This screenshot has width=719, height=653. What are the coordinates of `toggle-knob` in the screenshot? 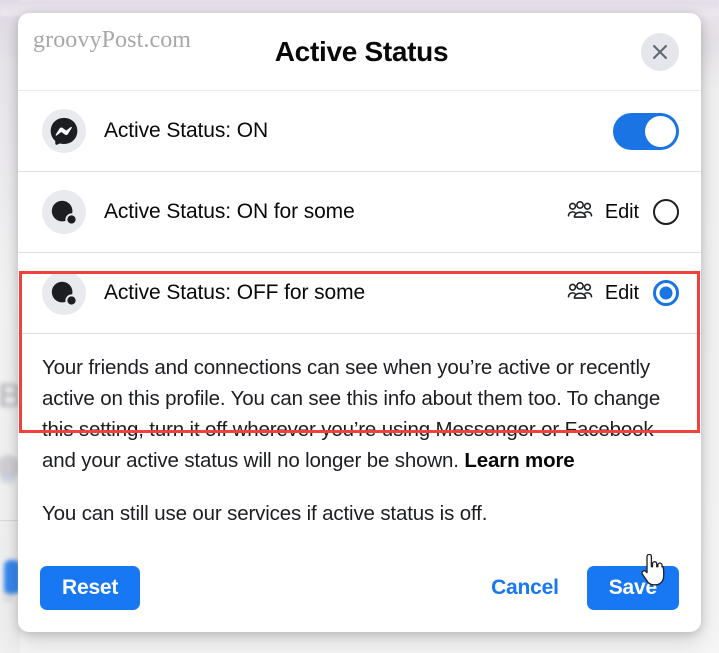 It's located at (660, 131).